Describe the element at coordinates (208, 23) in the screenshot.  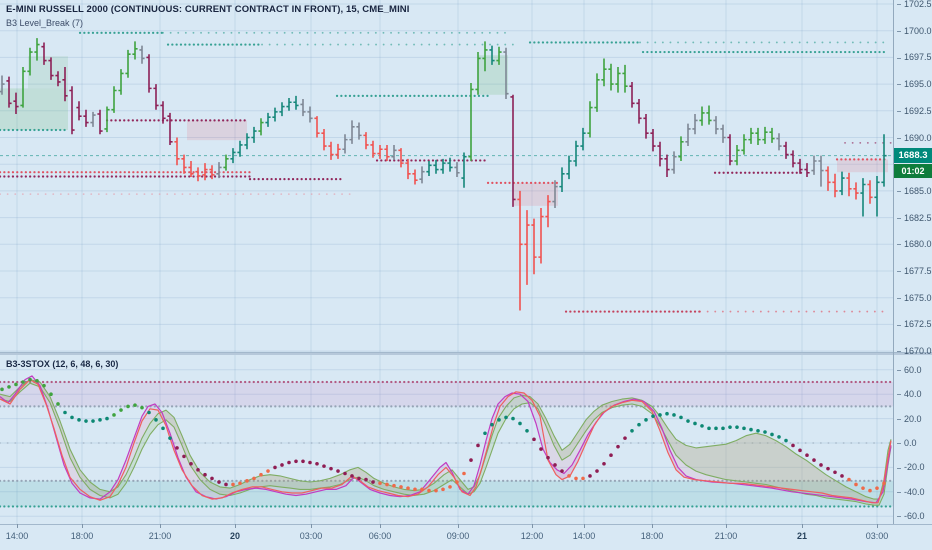
I see `indicator-title-level-break: B3 Level_Break (7)` at that location.